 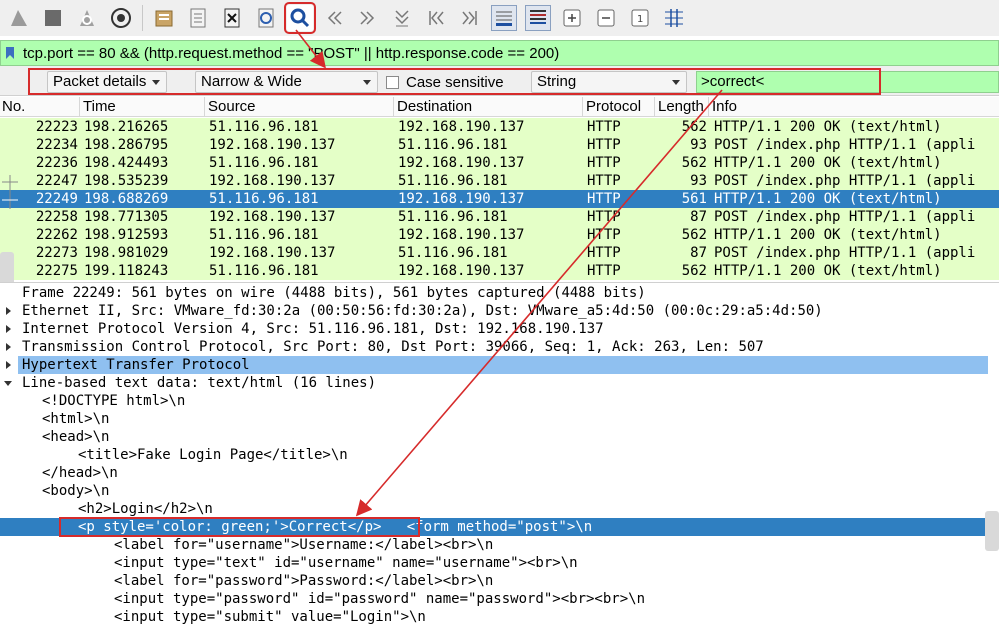 I want to click on arrow-find-to-bar, so click(x=310, y=49).